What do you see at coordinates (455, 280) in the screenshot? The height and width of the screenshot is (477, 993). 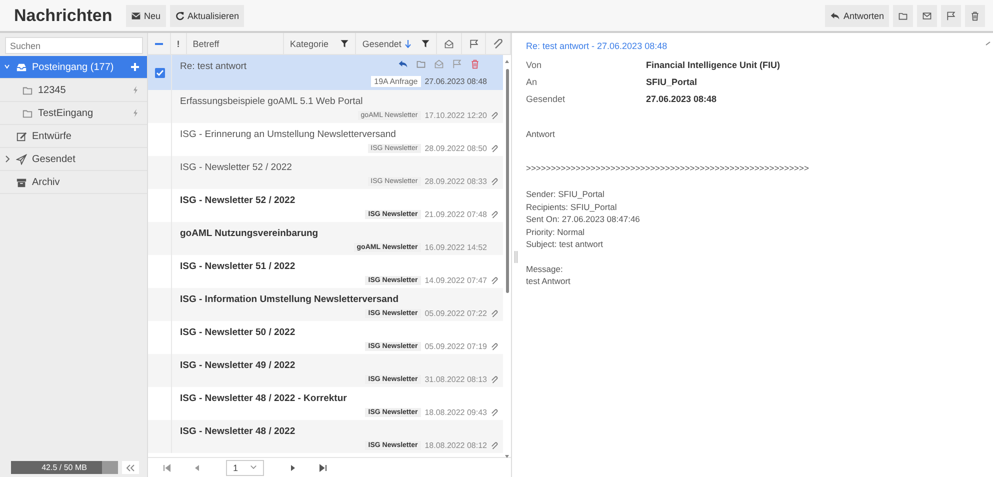 I see `message-date: 14.09.2022 07:47` at bounding box center [455, 280].